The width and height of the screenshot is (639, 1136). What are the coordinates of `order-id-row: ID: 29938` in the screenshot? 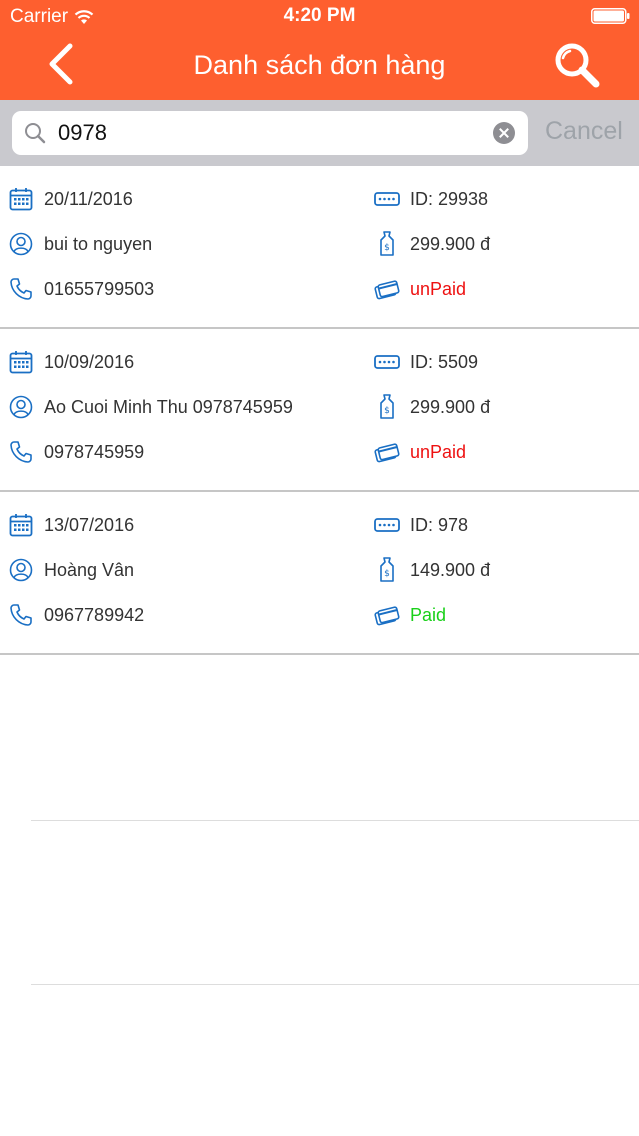 It's located at (431, 199).